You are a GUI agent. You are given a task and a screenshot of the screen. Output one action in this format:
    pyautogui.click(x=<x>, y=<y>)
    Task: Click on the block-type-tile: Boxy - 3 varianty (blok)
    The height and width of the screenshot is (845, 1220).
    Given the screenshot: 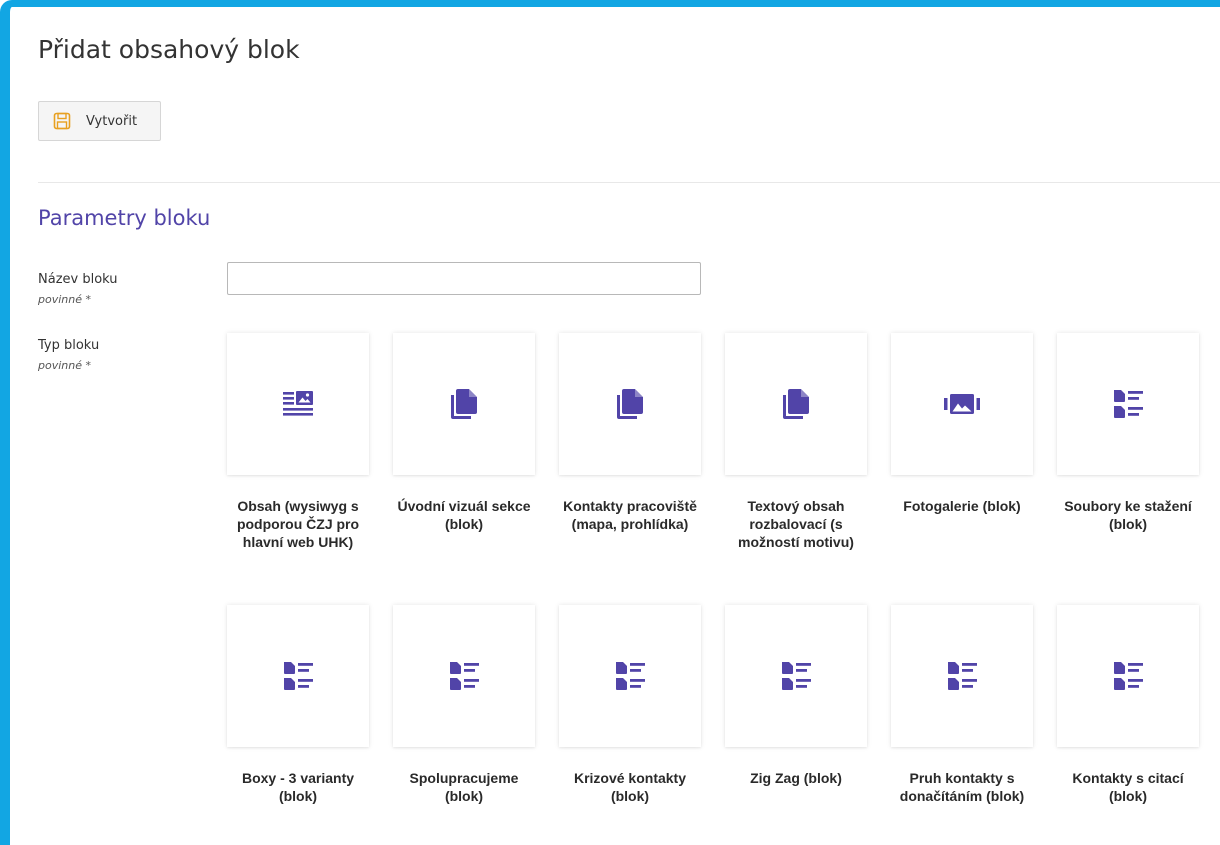 What is the action you would take?
    pyautogui.click(x=298, y=725)
    